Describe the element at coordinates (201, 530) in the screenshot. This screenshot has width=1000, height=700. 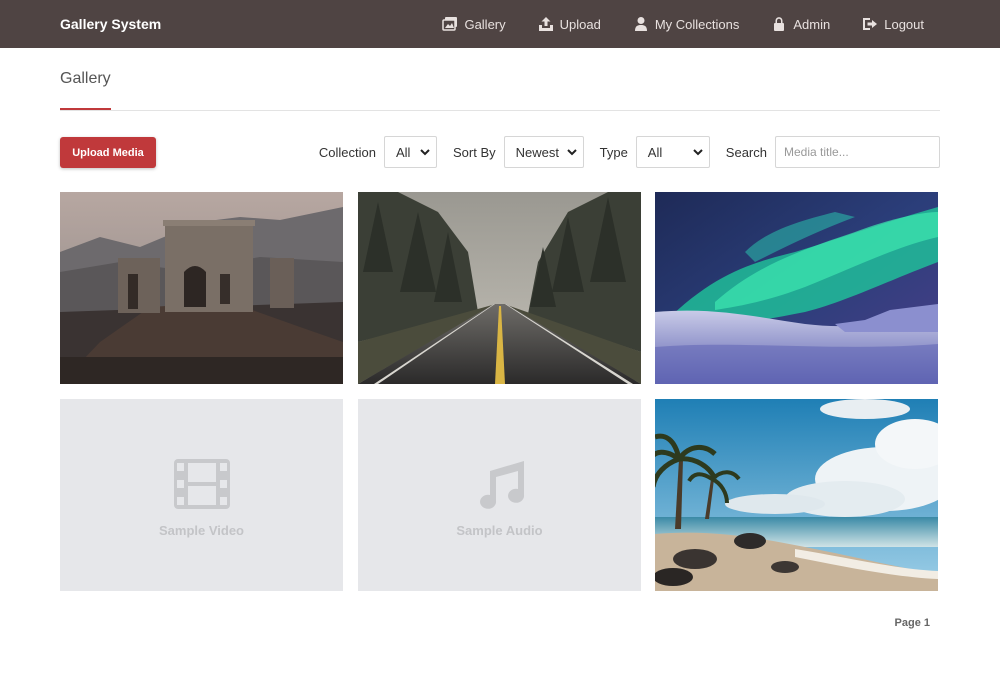
I see `video-title: Sample Video` at that location.